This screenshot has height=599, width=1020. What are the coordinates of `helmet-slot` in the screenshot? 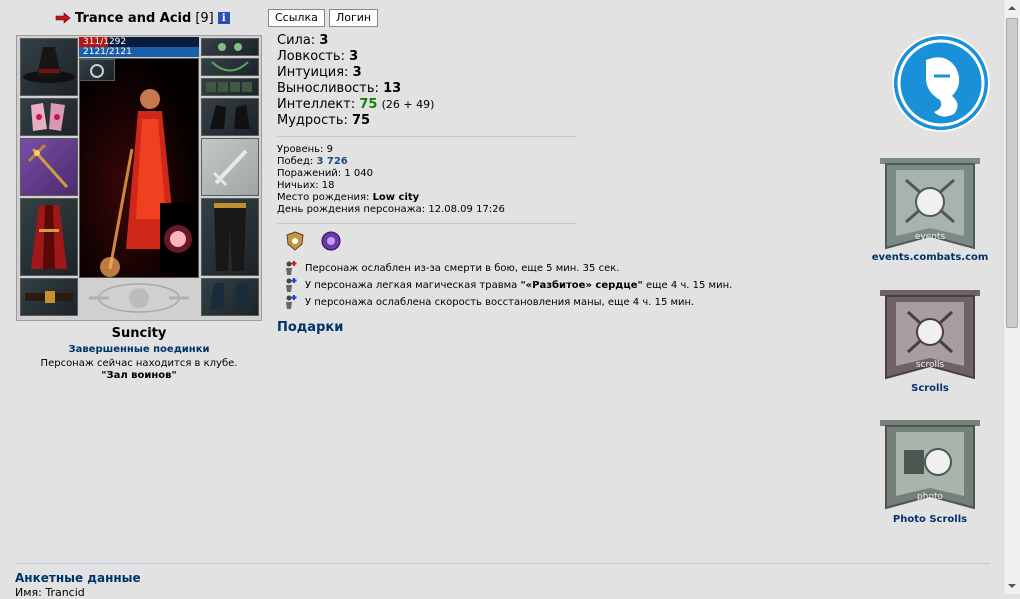 It's located at (49, 67).